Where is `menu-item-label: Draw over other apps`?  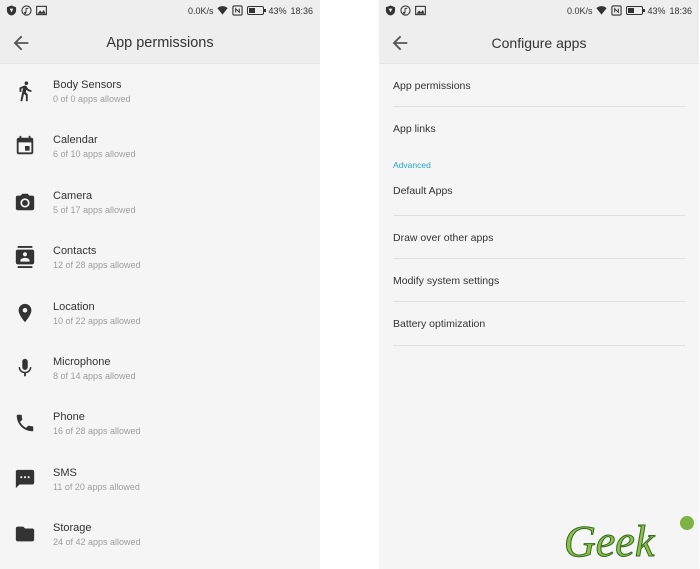 menu-item-label: Draw over other apps is located at coordinates (443, 237).